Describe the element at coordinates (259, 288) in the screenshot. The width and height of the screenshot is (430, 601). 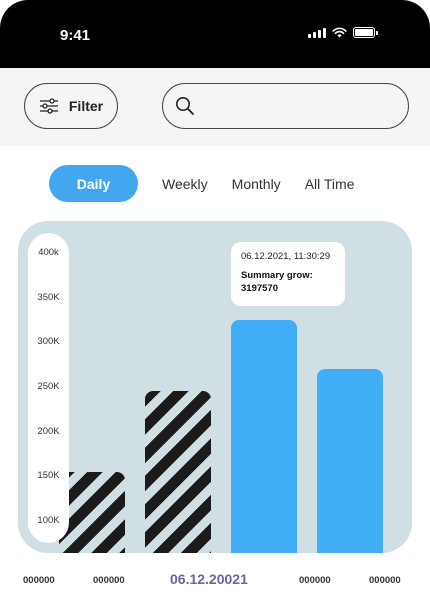
I see `tooltip-value: 3197570` at that location.